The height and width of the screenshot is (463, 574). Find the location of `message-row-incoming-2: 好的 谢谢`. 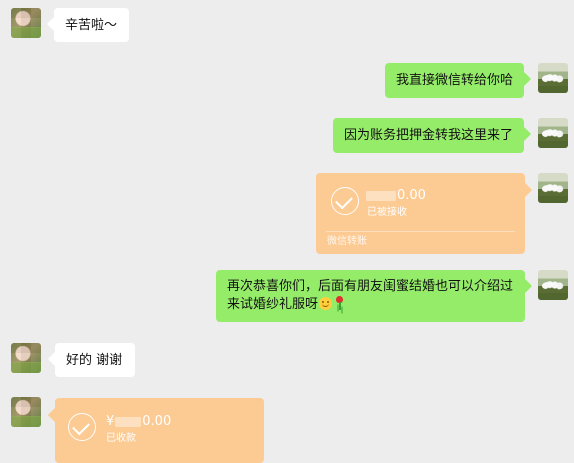

message-row-incoming-2: 好的 谢谢 is located at coordinates (287, 360).